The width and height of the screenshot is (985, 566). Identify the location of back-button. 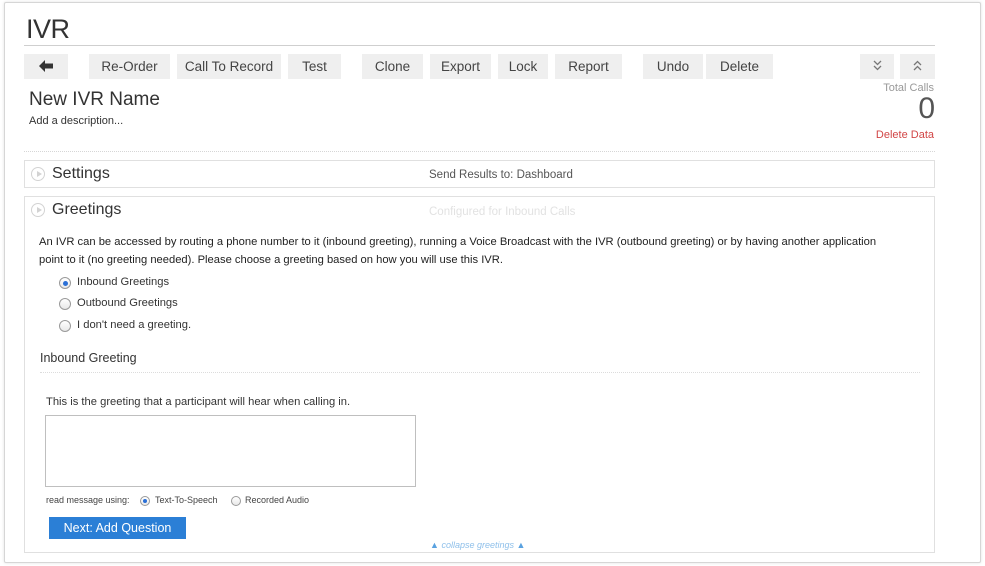
(46, 66).